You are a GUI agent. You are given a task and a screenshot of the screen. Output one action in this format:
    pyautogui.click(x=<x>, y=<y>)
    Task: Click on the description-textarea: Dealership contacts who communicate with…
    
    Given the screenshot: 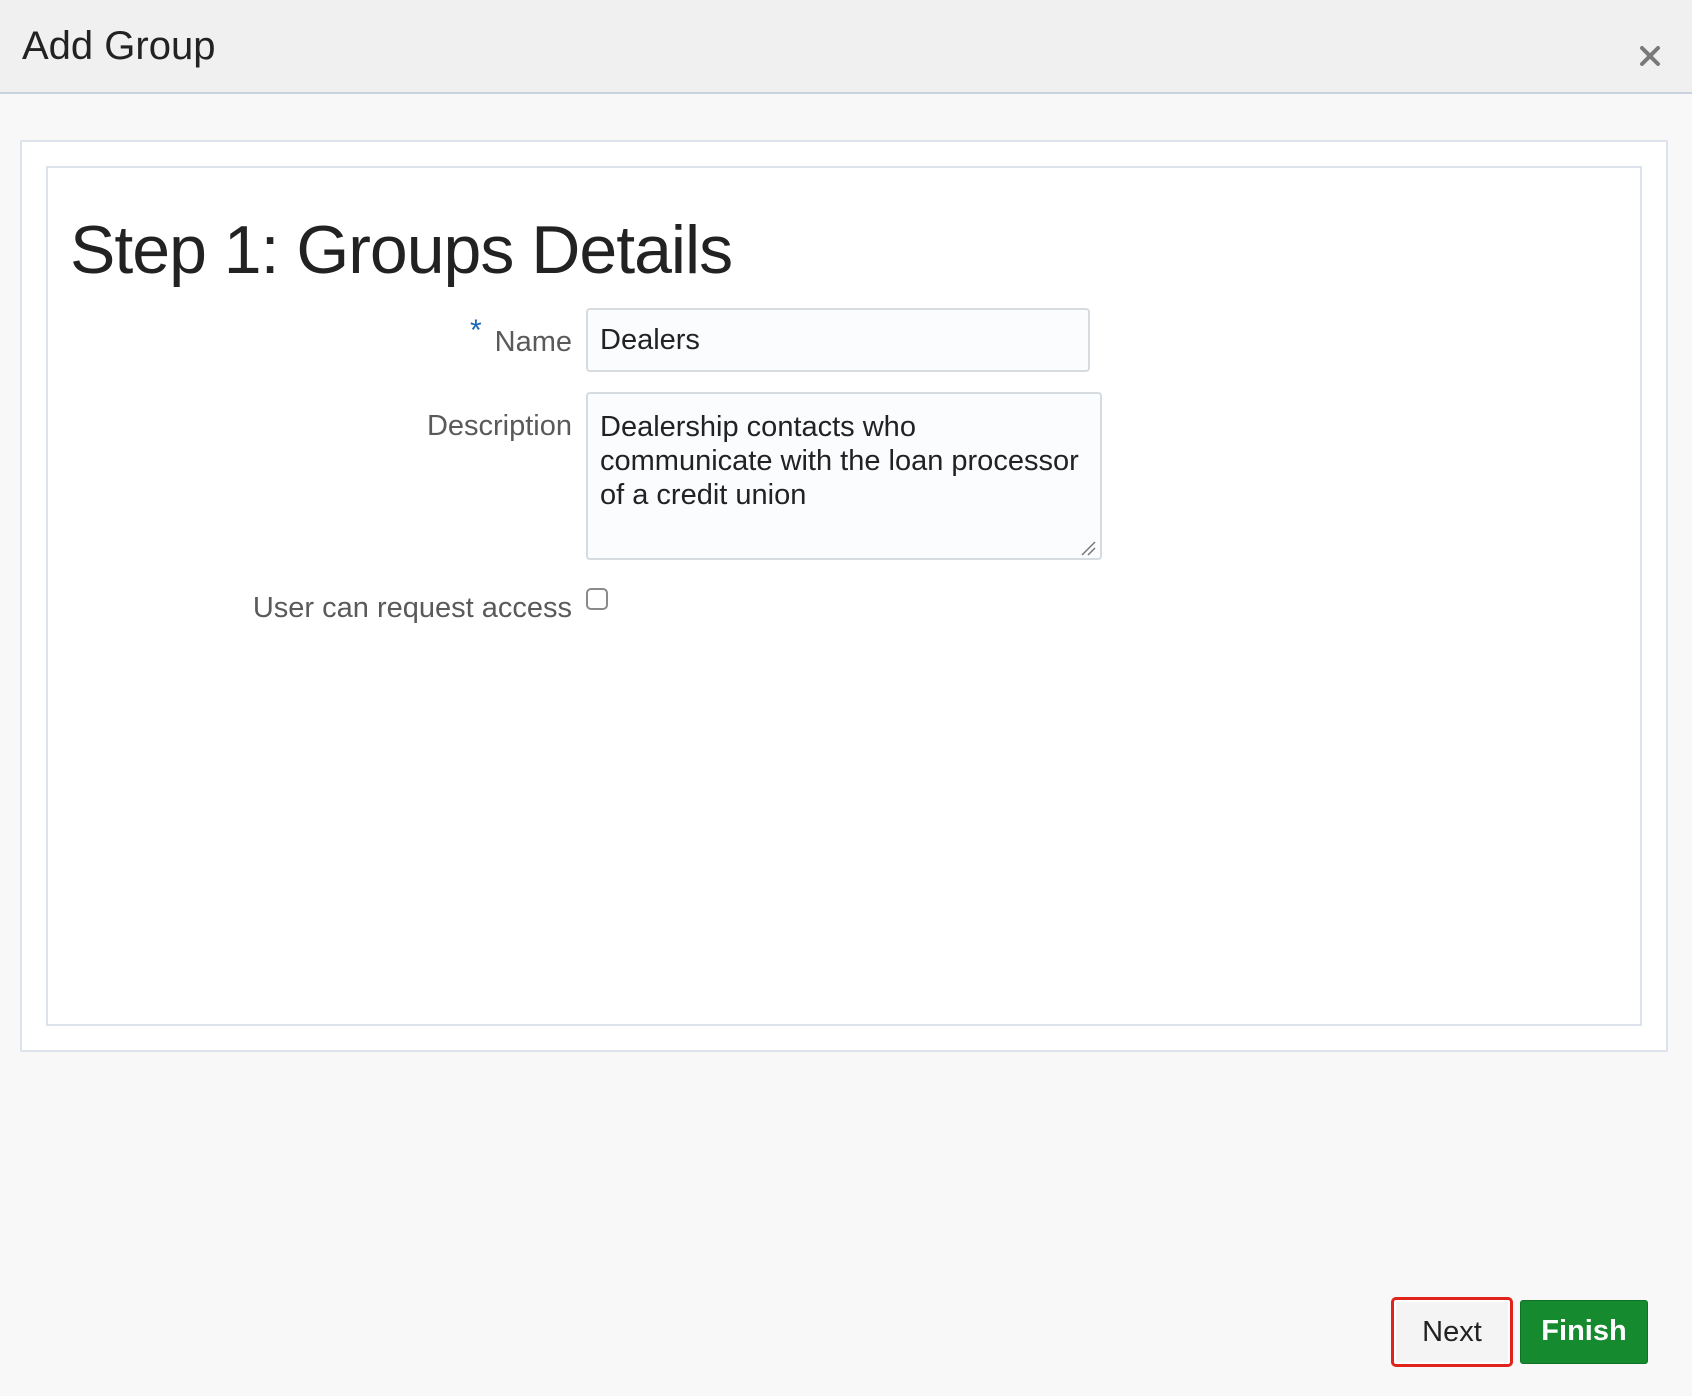 What is the action you would take?
    pyautogui.click(x=844, y=476)
    